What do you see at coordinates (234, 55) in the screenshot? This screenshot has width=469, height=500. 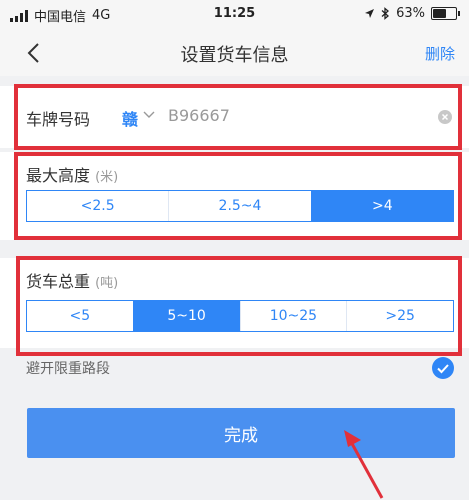 I see `page-title: 设置货车信息` at bounding box center [234, 55].